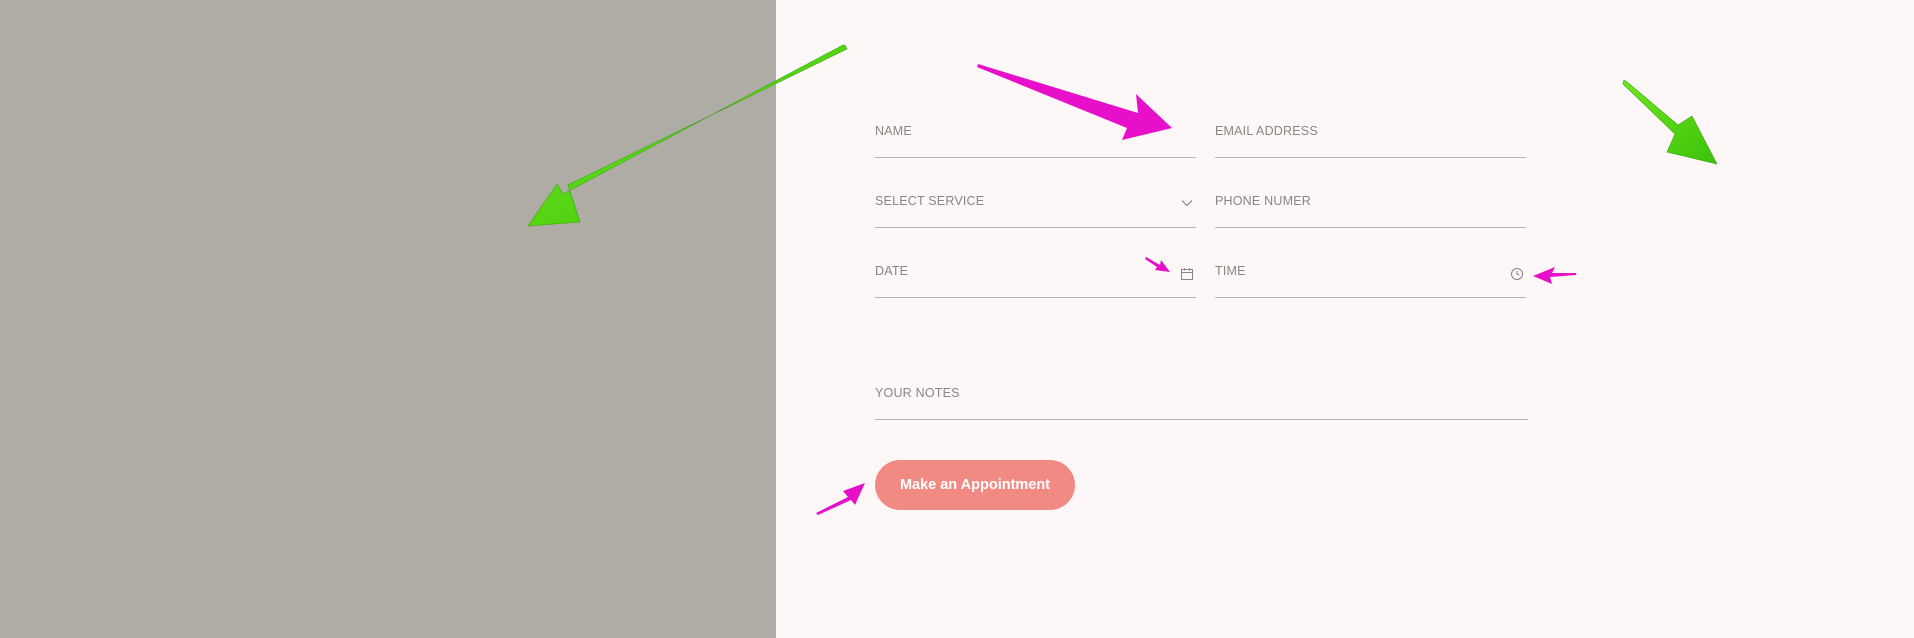 This screenshot has width=1914, height=638. Describe the element at coordinates (1370, 278) in the screenshot. I see `time-field: TIME` at that location.